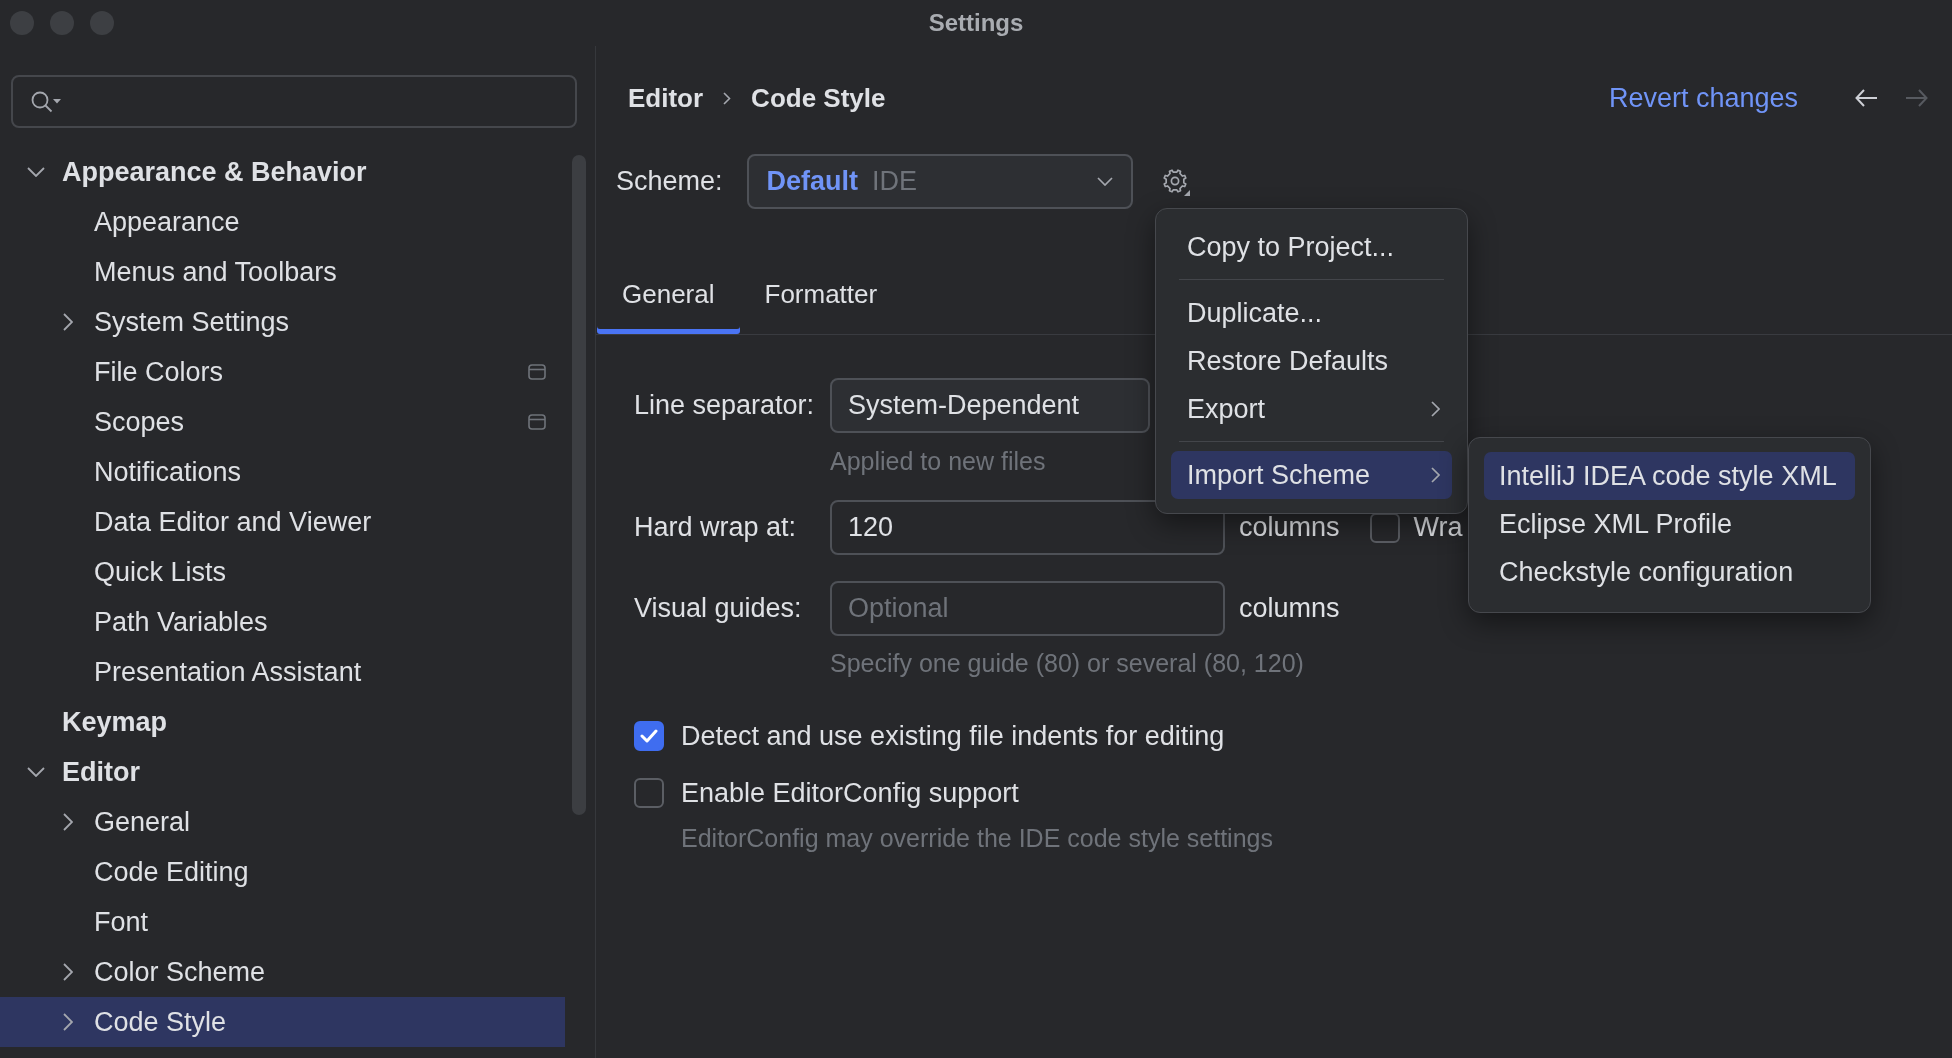 This screenshot has width=1952, height=1058. I want to click on menu-item: Import Scheme, so click(1311, 475).